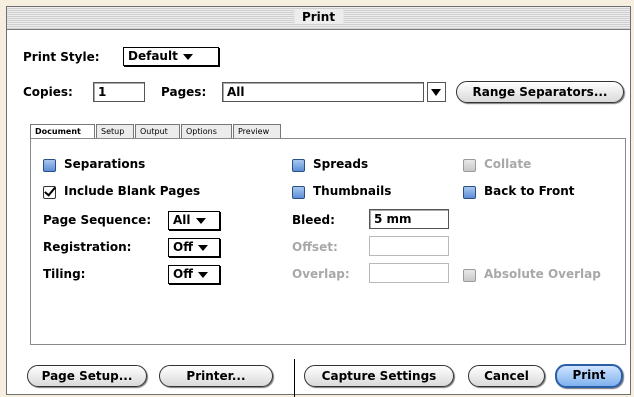 The height and width of the screenshot is (397, 634). I want to click on tab-setup: Setup, so click(115, 131).